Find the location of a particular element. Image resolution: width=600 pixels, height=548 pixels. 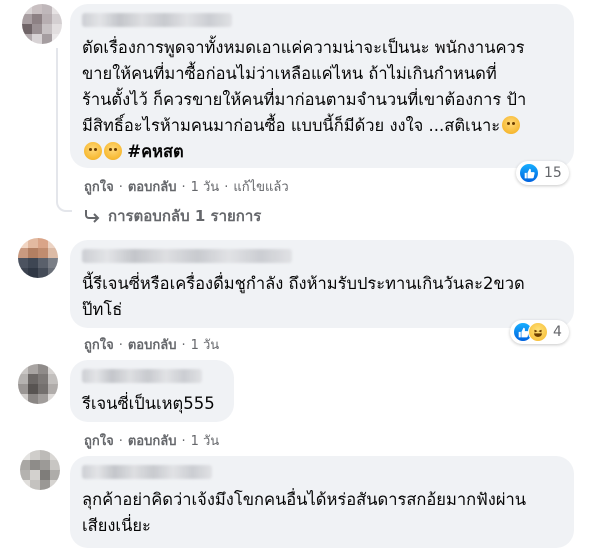

comment-actions: ถูกใจ · ตอบกลับ · 1 วัน · แก้ไขแล้ว is located at coordinates (186, 187).